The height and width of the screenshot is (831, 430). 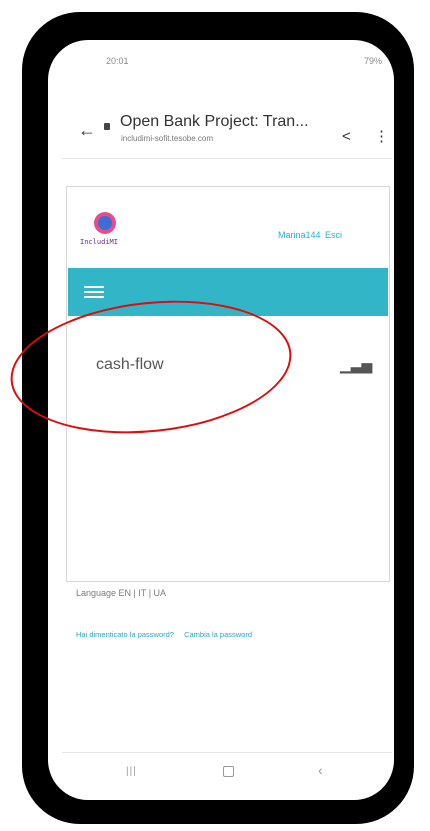 I want to click on hamburger-menu-icon, so click(x=94, y=292).